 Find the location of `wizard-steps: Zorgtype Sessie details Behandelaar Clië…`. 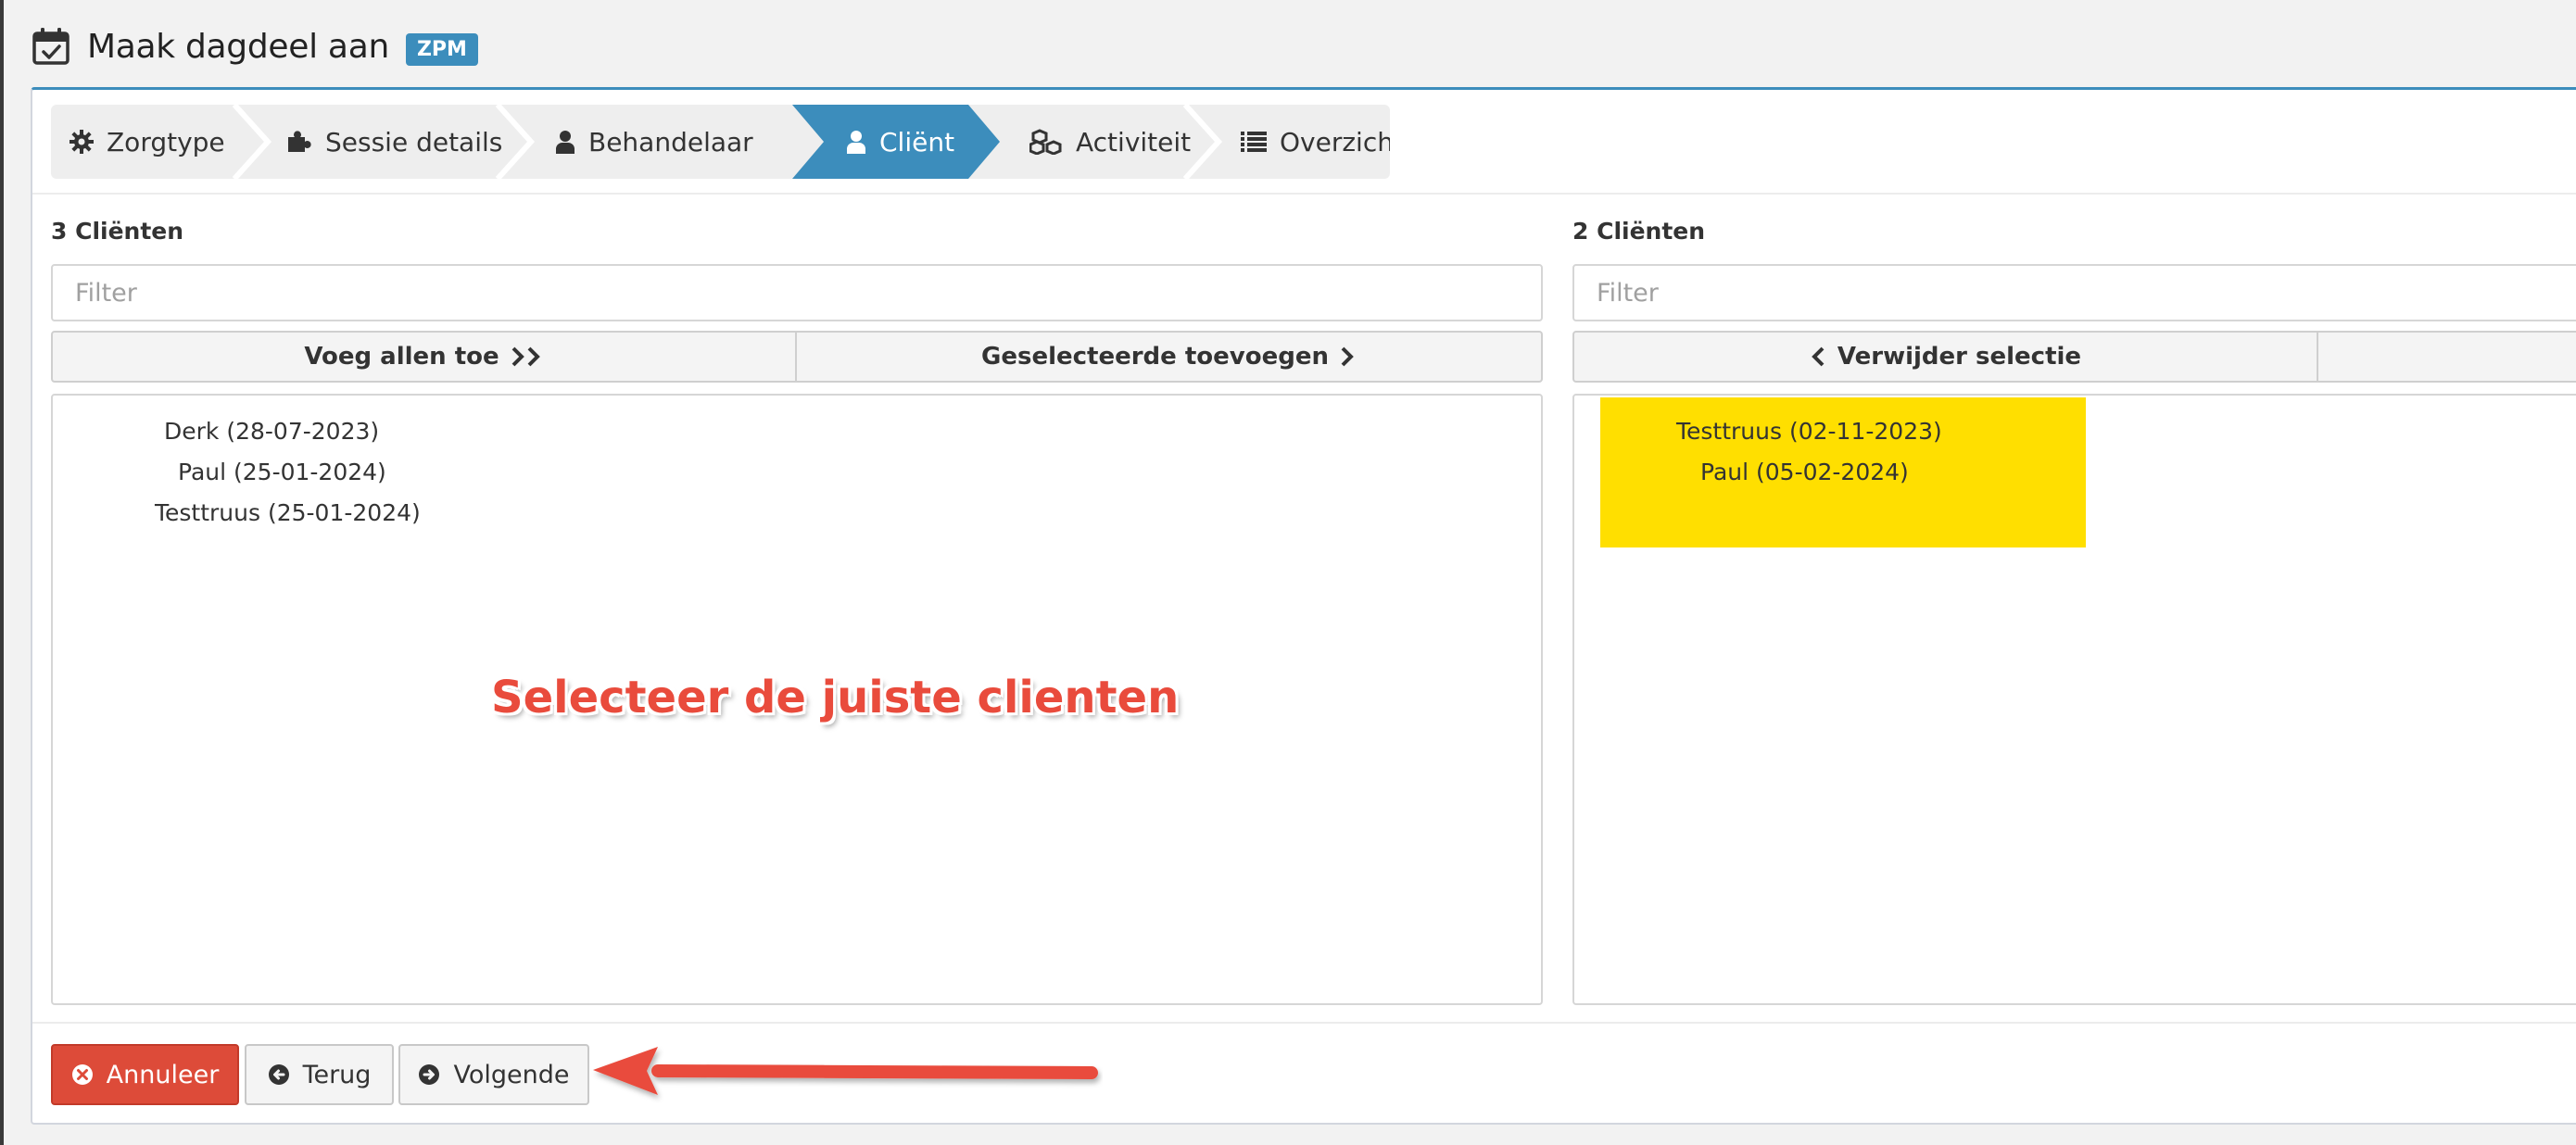

wizard-steps: Zorgtype Sessie details Behandelaar Clië… is located at coordinates (720, 142).